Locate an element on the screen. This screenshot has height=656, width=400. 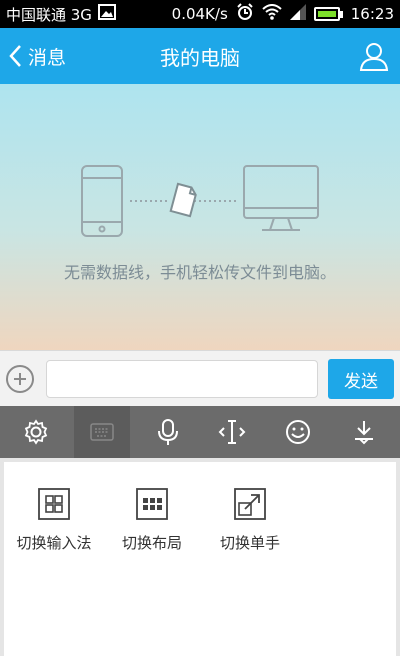
grid-2x2-icon is located at coordinates (54, 504).